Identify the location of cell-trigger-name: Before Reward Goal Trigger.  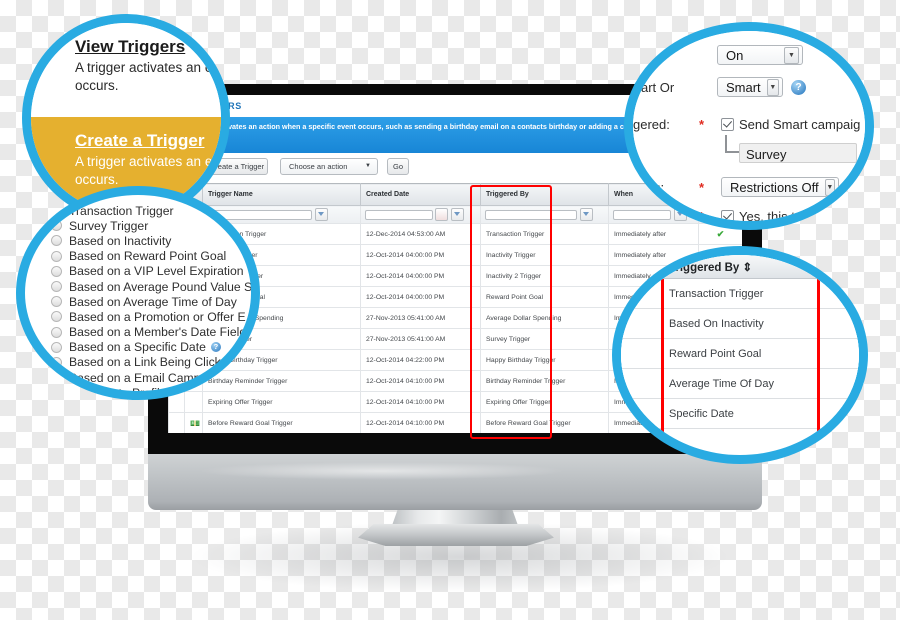
(281, 422).